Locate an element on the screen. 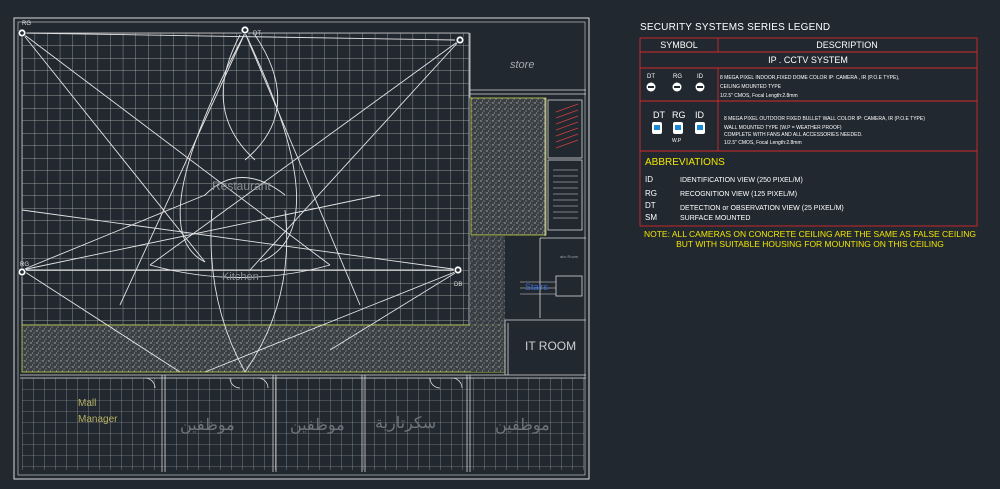  row2-desc-4: 1/2.5" CMOS, Focal Length:2.8mm is located at coordinates (763, 143).